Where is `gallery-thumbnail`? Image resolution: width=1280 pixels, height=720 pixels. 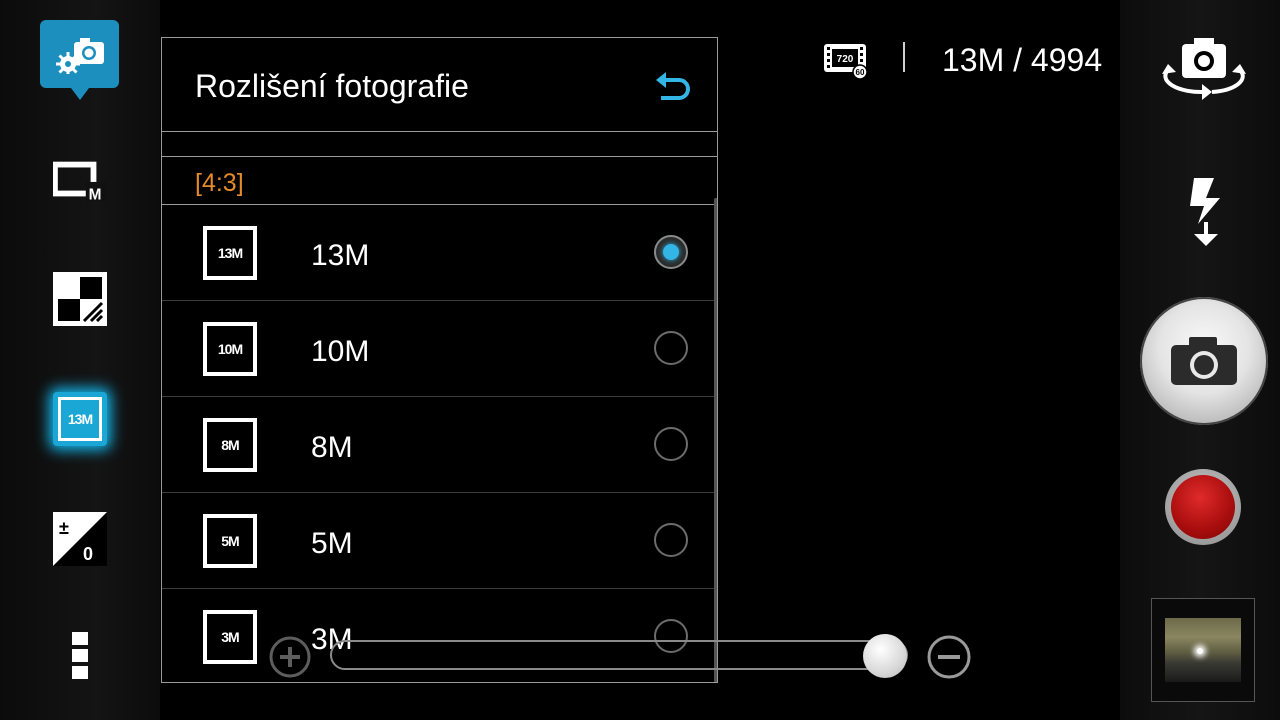
gallery-thumbnail is located at coordinates (1203, 650).